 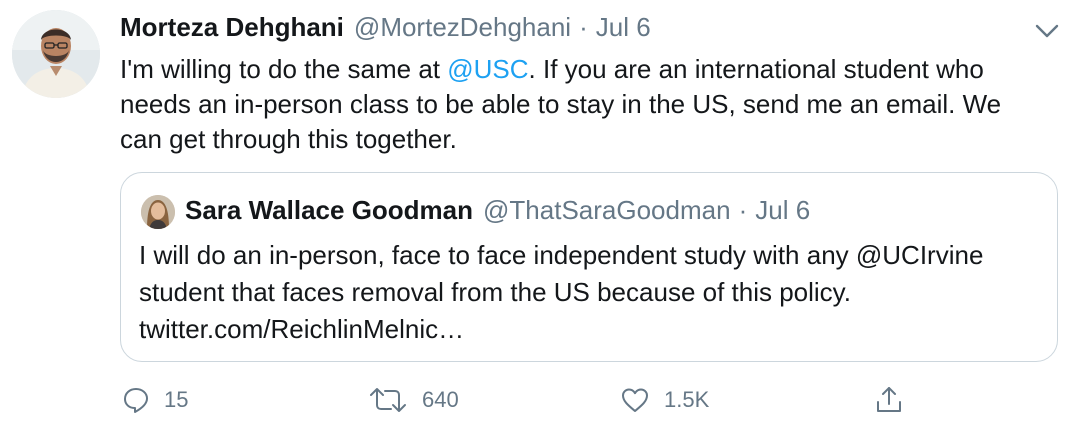 I want to click on retweet-button: 640, so click(x=413, y=400).